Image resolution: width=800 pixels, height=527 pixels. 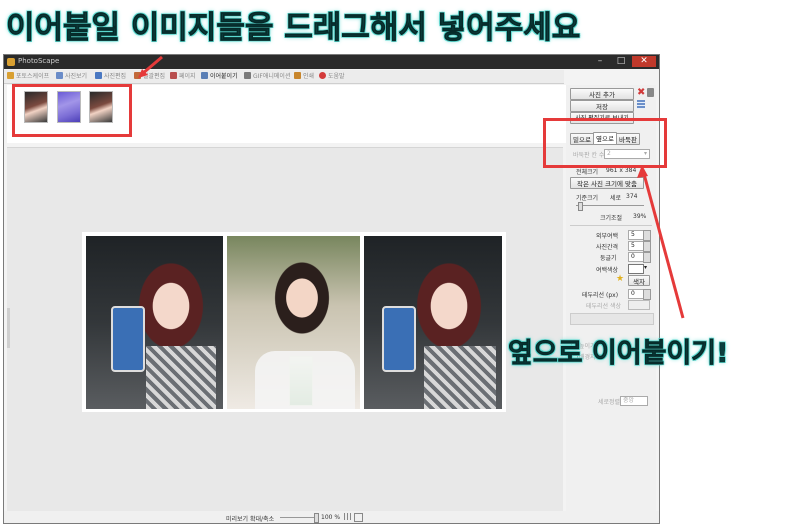 I want to click on thumbnails-highlight-box, so click(x=72, y=110).